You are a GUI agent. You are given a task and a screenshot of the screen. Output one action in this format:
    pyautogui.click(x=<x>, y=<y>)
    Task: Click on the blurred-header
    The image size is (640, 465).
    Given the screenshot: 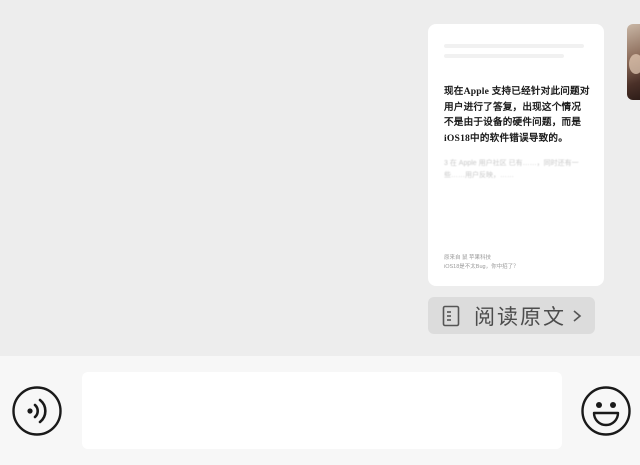 What is the action you would take?
    pyautogui.click(x=517, y=51)
    